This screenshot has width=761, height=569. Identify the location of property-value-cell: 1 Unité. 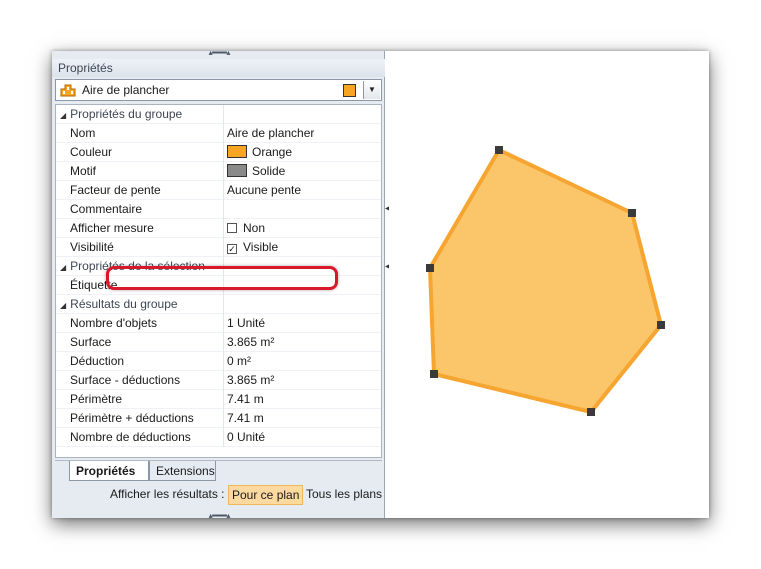
(302, 323).